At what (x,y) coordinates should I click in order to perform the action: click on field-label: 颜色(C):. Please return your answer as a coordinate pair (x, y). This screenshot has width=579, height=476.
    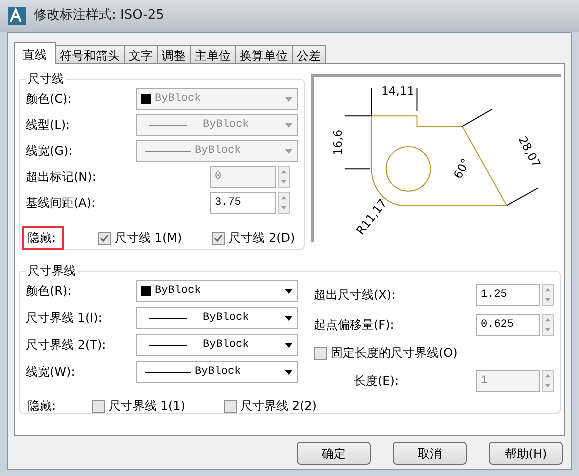
    Looking at the image, I should click on (49, 99).